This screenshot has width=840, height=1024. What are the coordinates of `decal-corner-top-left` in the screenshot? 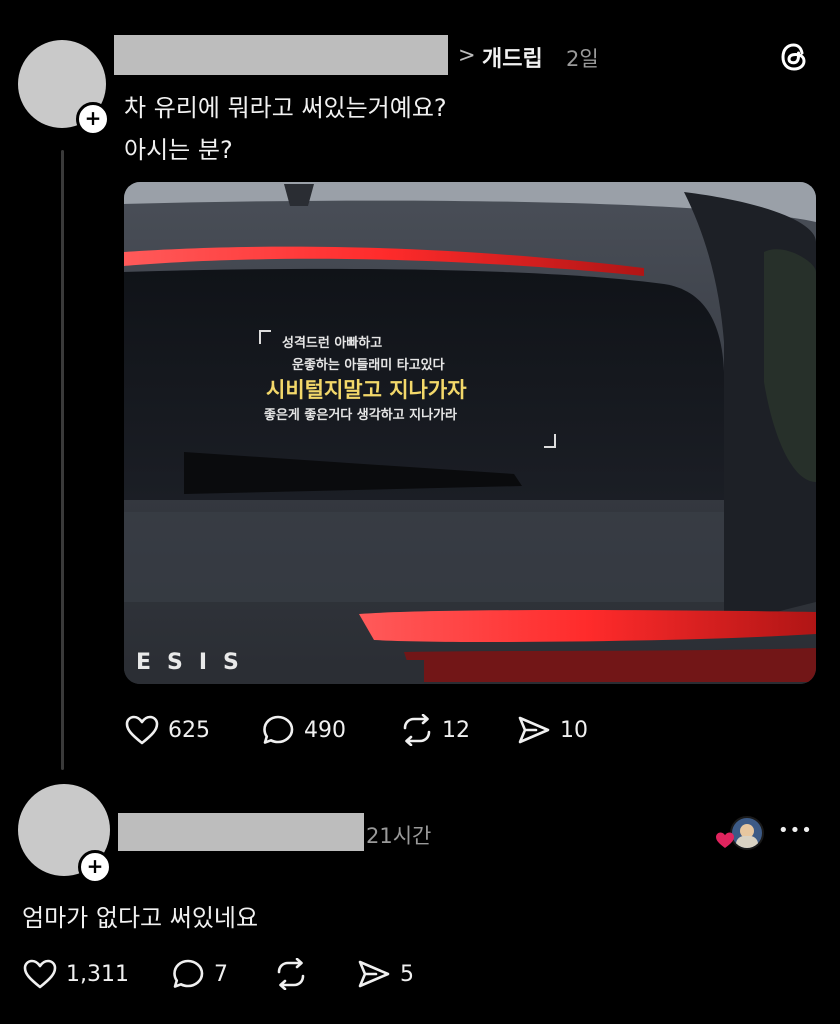 It's located at (265, 337).